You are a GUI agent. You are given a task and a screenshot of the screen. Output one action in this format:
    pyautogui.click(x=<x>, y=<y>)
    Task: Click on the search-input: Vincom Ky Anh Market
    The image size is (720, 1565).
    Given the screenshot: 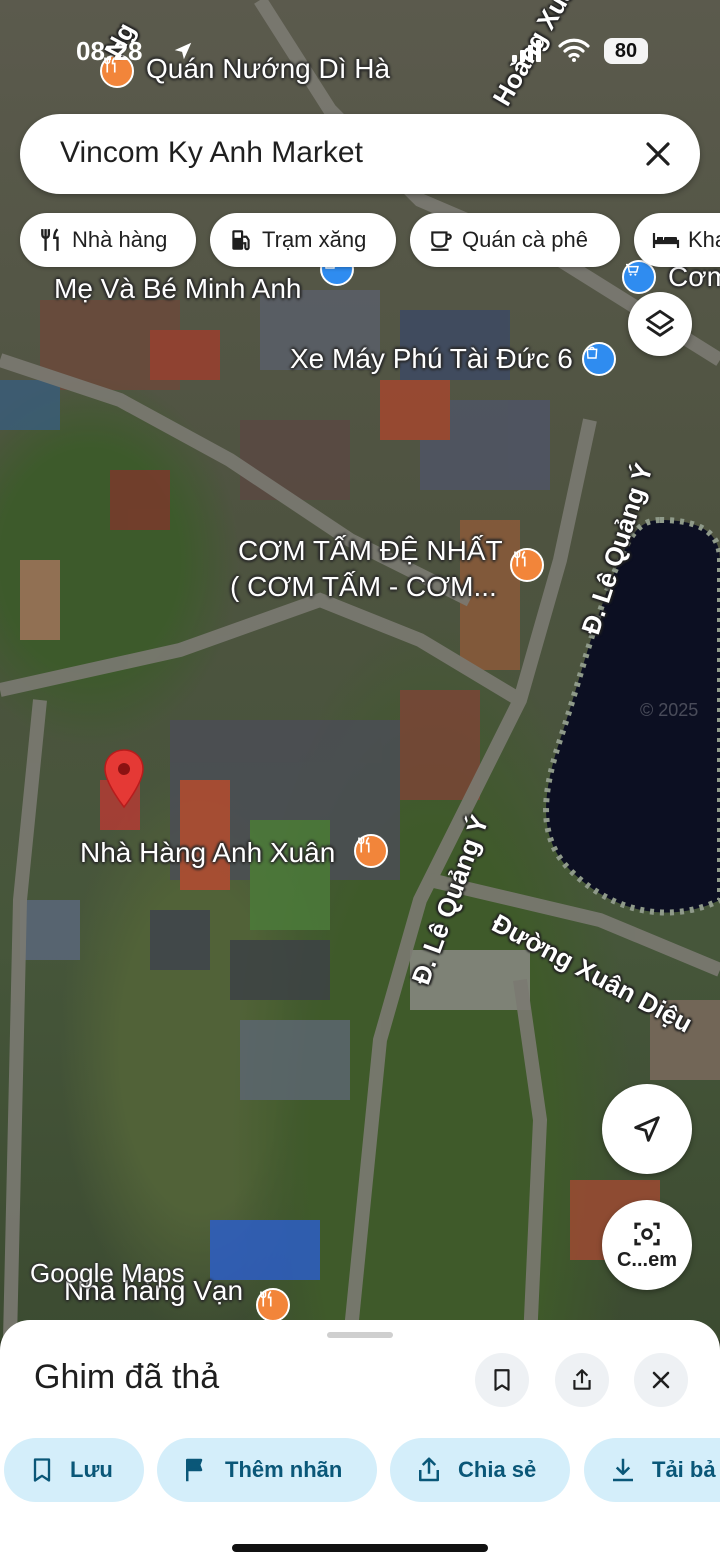 What is the action you would take?
    pyautogui.click(x=211, y=153)
    